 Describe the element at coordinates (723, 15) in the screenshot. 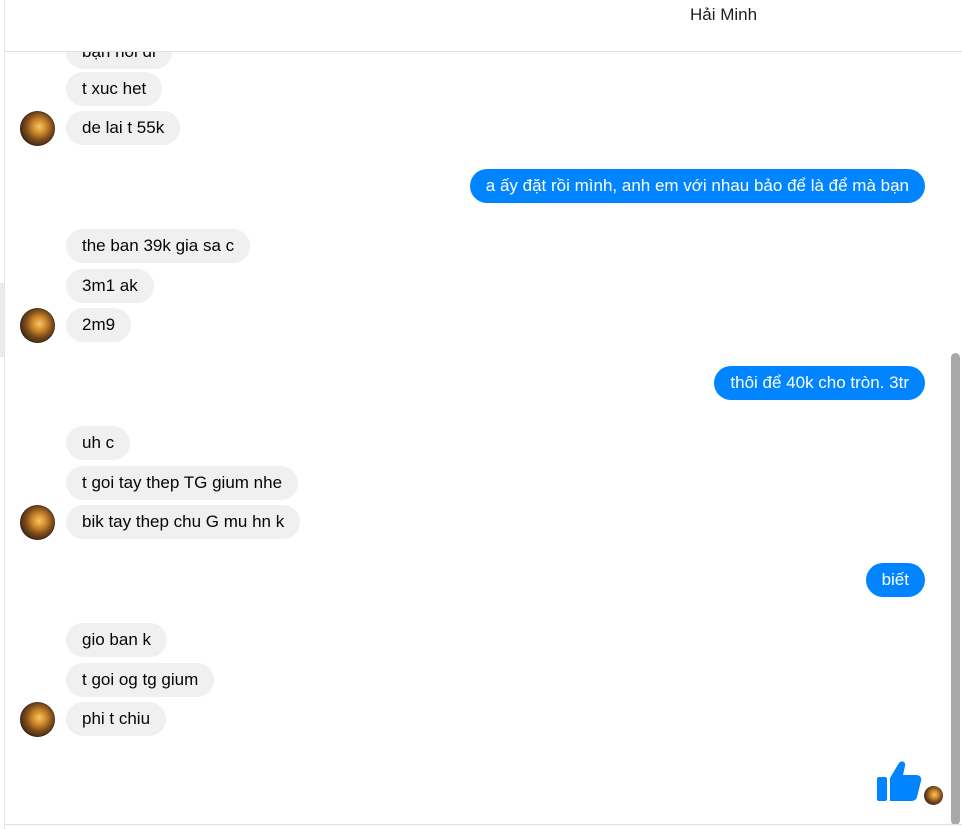

I see `contact-name: Hải Minh` at that location.